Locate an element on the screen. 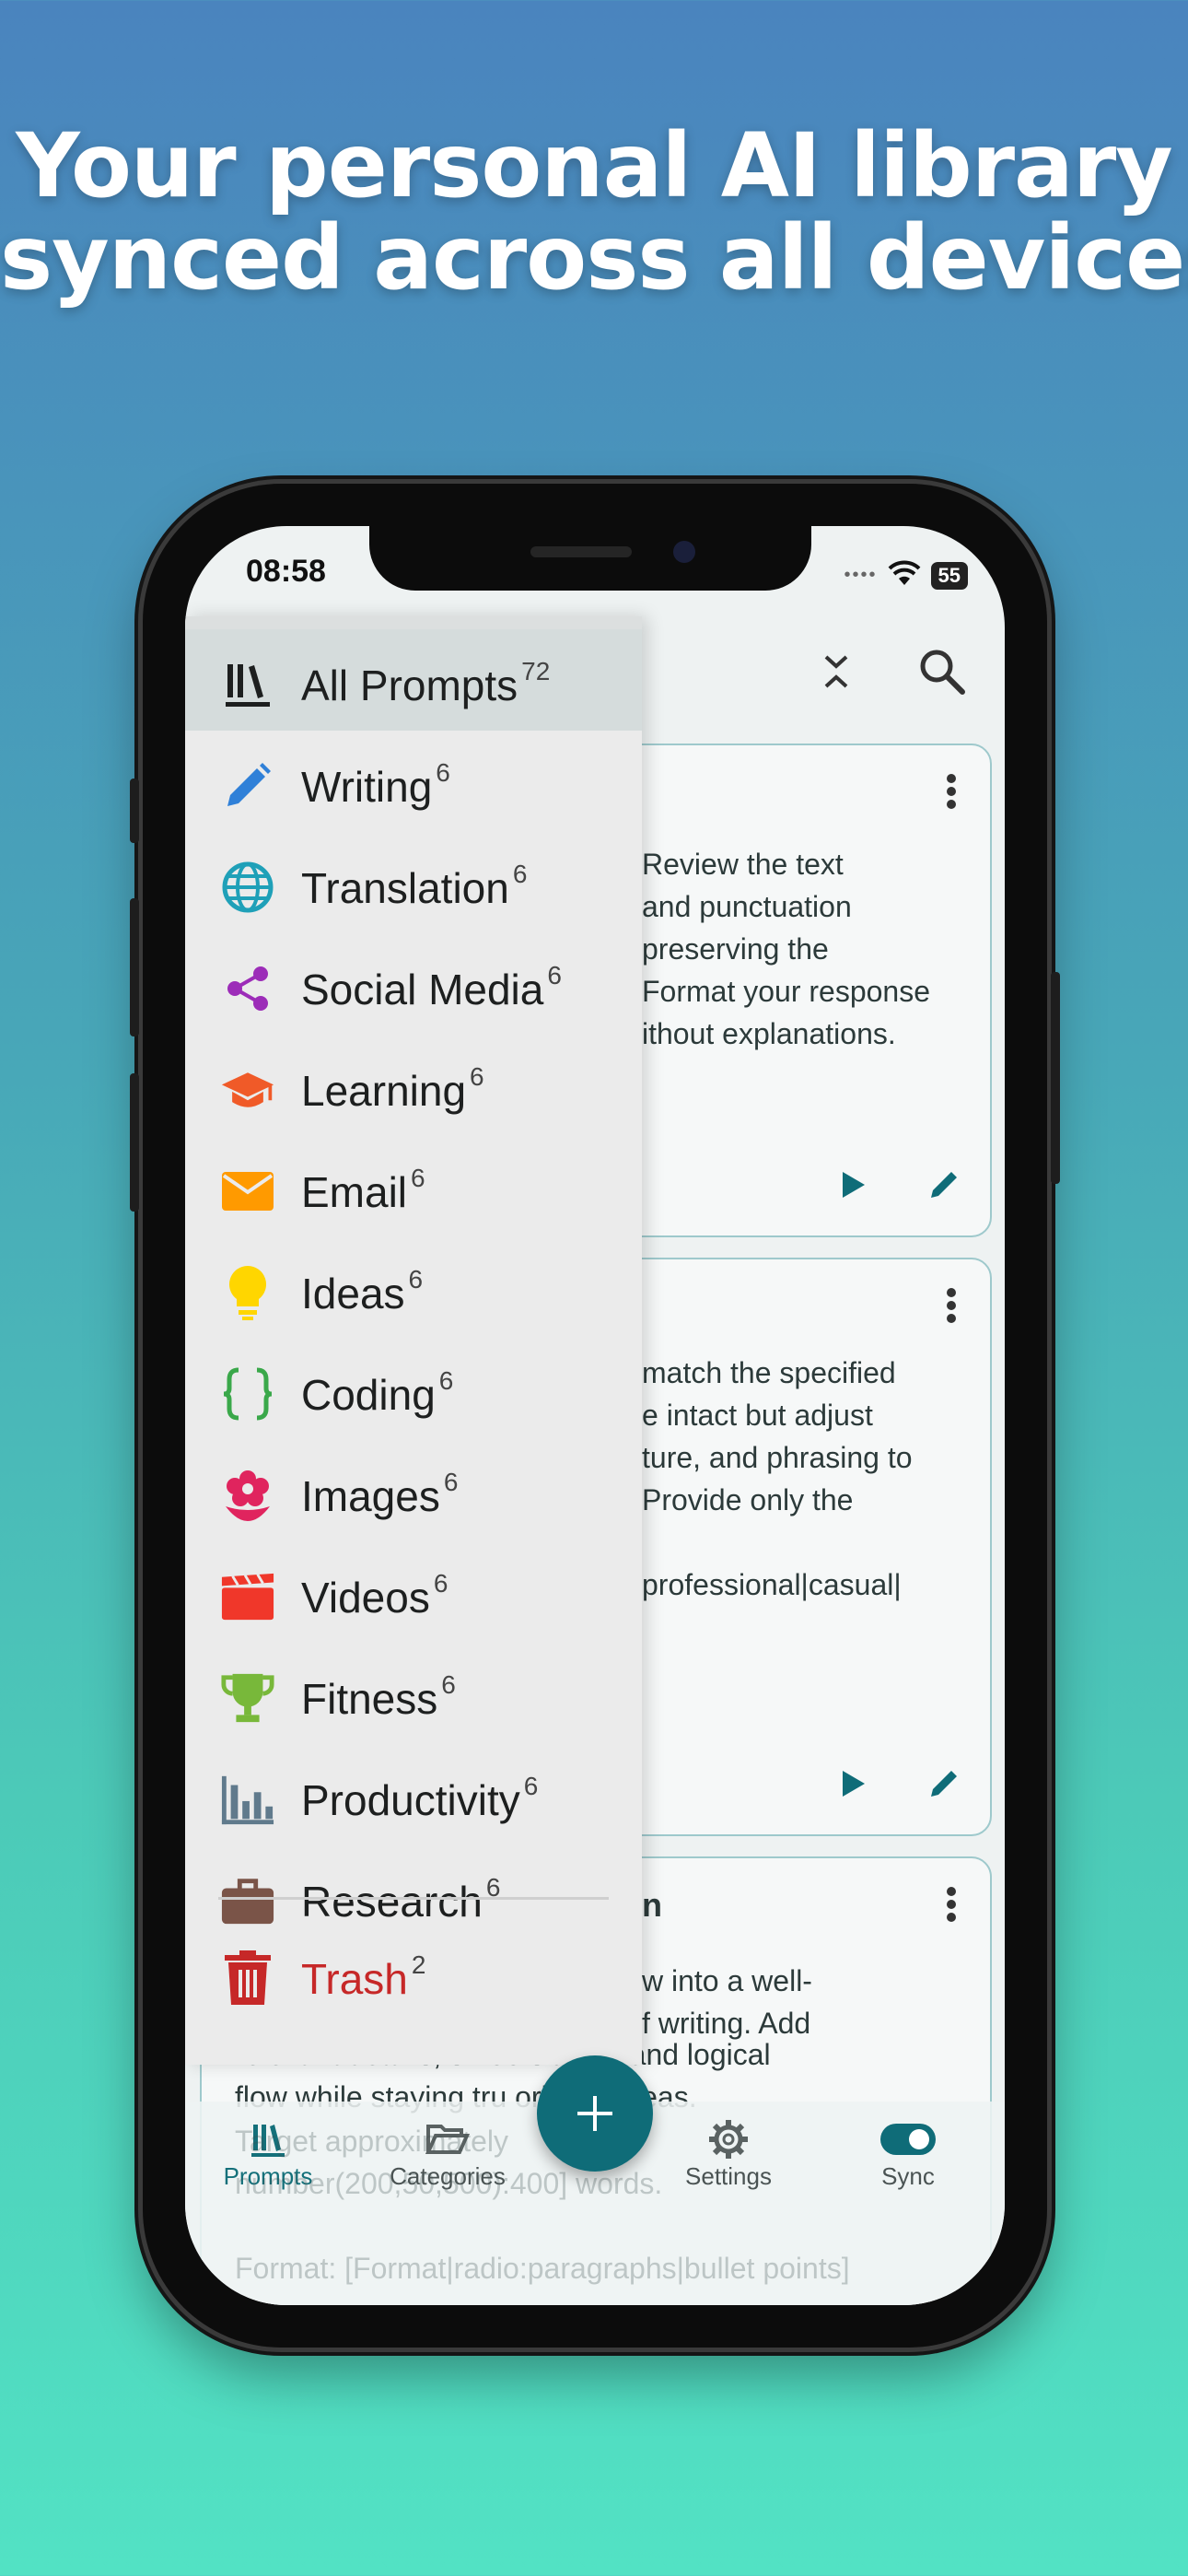 Image resolution: width=1188 pixels, height=2576 pixels. menu-label: Productivity is located at coordinates (410, 1800).